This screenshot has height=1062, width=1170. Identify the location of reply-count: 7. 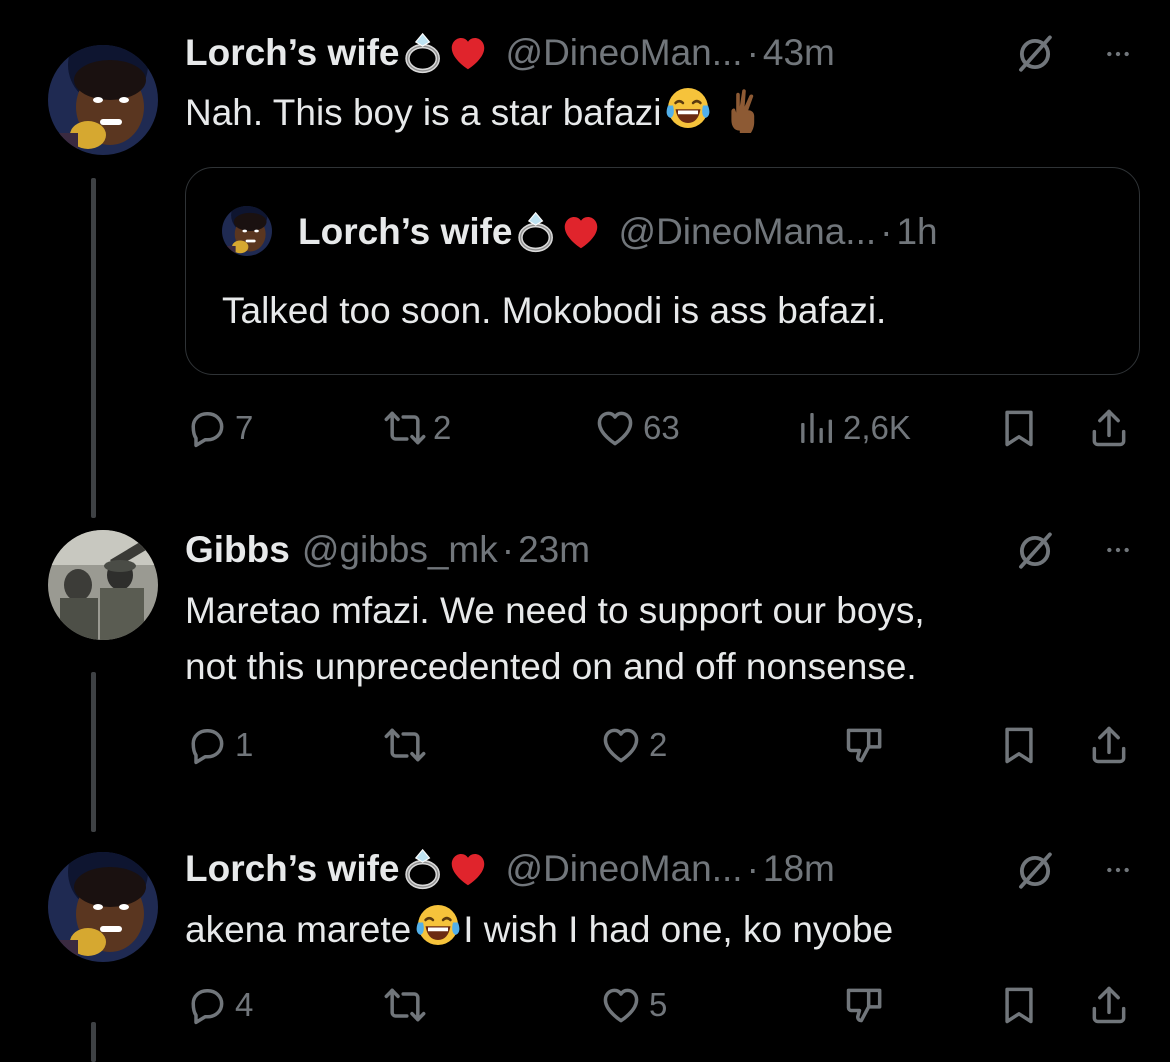
(244, 427).